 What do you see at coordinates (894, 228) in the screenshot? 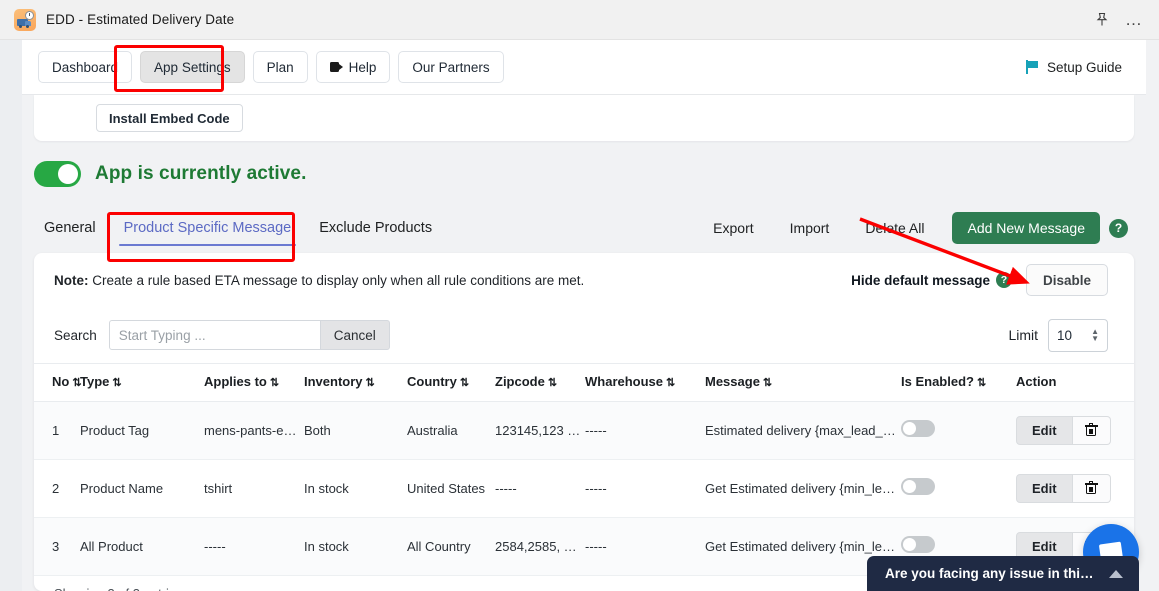
I see `delete-all-link: Delete All` at bounding box center [894, 228].